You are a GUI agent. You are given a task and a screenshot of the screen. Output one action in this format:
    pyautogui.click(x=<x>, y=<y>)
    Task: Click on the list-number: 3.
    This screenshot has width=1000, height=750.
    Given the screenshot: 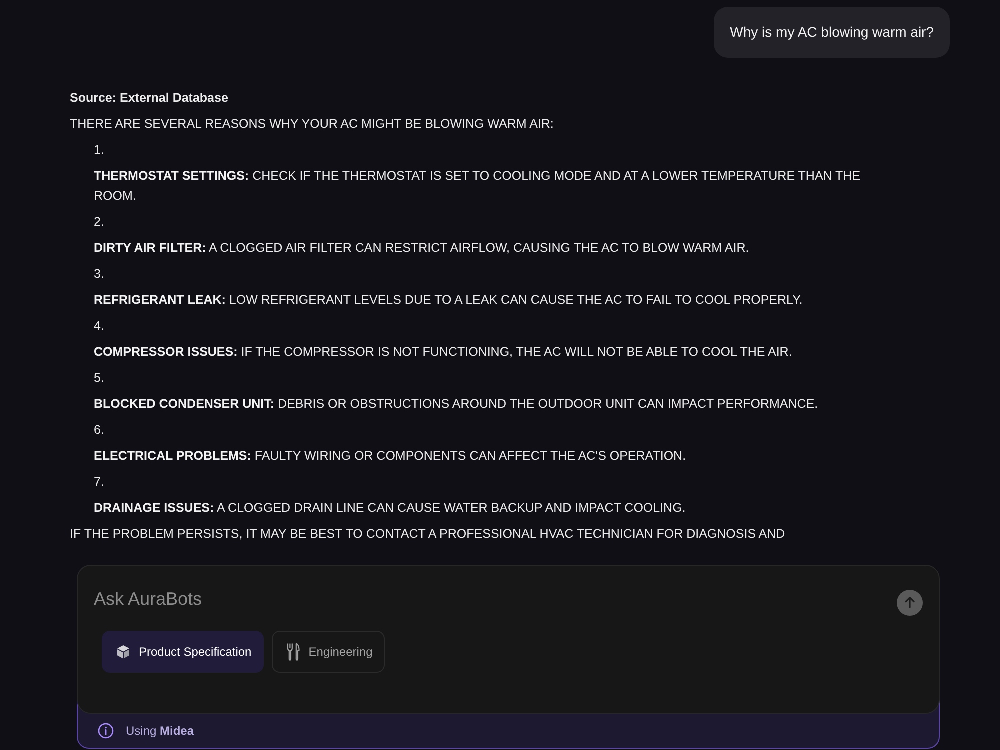 What is the action you would take?
    pyautogui.click(x=100, y=274)
    